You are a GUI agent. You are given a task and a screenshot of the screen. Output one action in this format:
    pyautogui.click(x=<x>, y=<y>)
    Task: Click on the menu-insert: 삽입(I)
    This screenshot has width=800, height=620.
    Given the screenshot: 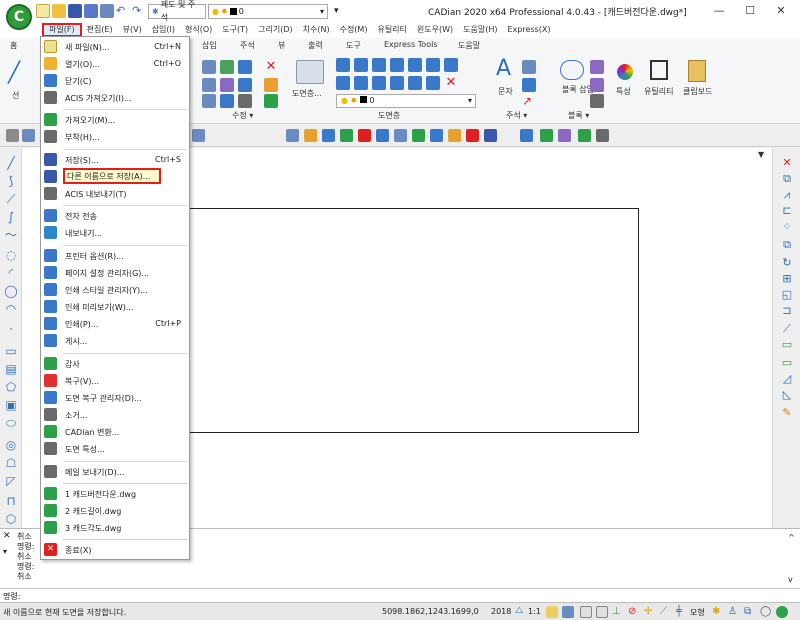 What is the action you would take?
    pyautogui.click(x=163, y=30)
    